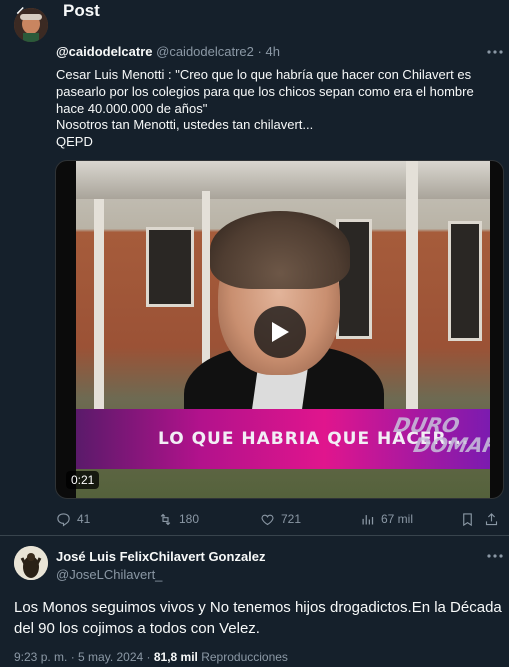 This screenshot has width=509, height=667. I want to click on play-icon, so click(280, 332).